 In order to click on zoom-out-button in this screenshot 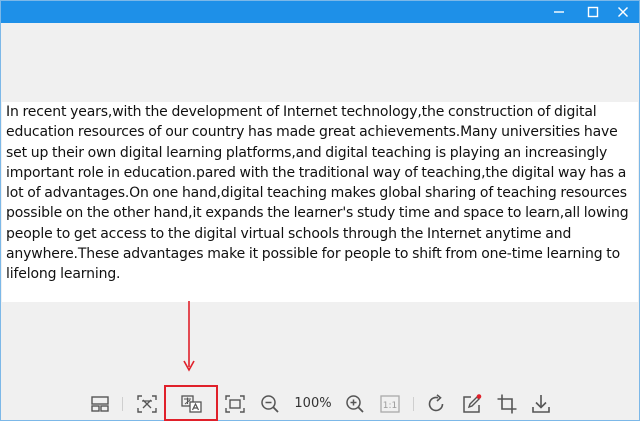, I will do `click(270, 404)`.